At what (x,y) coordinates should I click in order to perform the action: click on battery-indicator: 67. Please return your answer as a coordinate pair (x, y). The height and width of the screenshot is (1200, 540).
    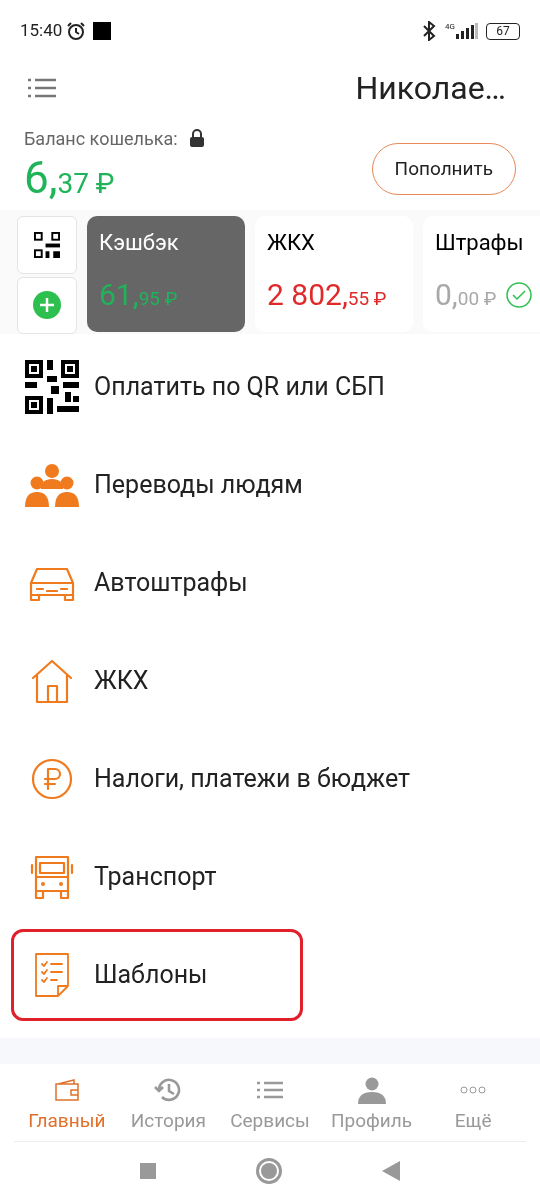
    Looking at the image, I should click on (503, 31).